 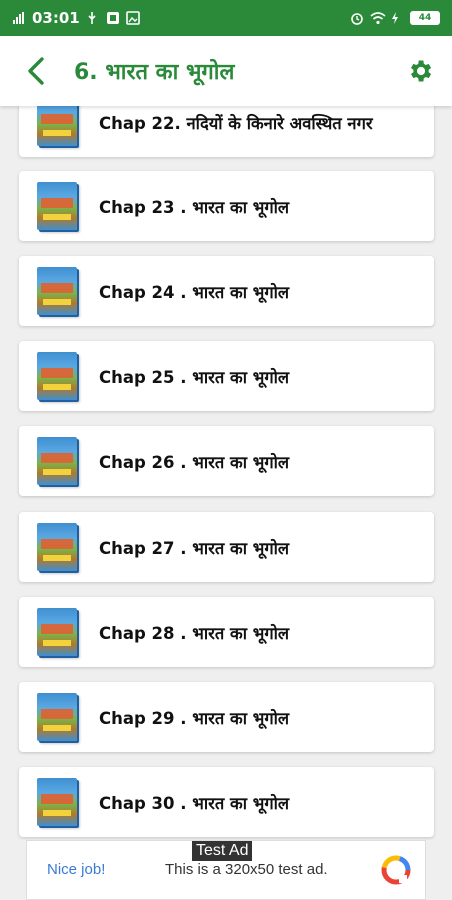 I want to click on list-item-label: Chap 24 . भारत का भूगोल, so click(x=194, y=292).